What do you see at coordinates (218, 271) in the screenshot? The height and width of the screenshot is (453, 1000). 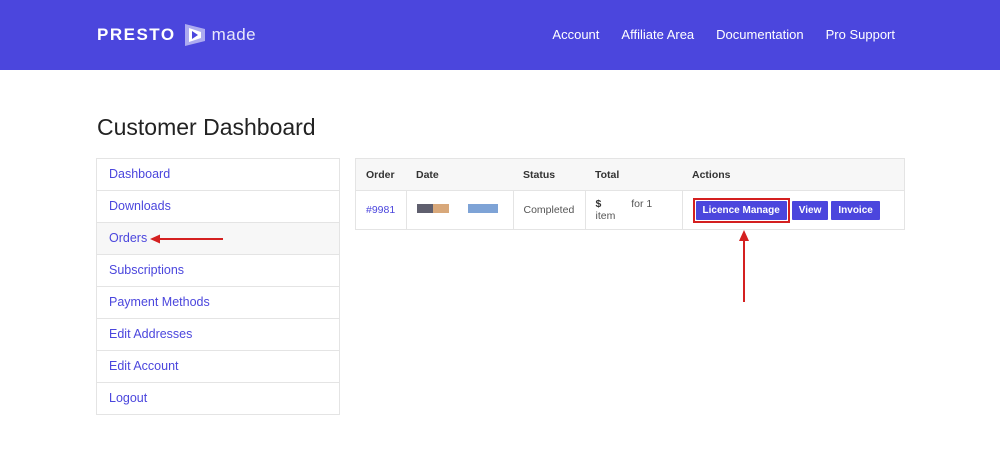 I see `sidebar-item-subscriptions: Subscriptions` at bounding box center [218, 271].